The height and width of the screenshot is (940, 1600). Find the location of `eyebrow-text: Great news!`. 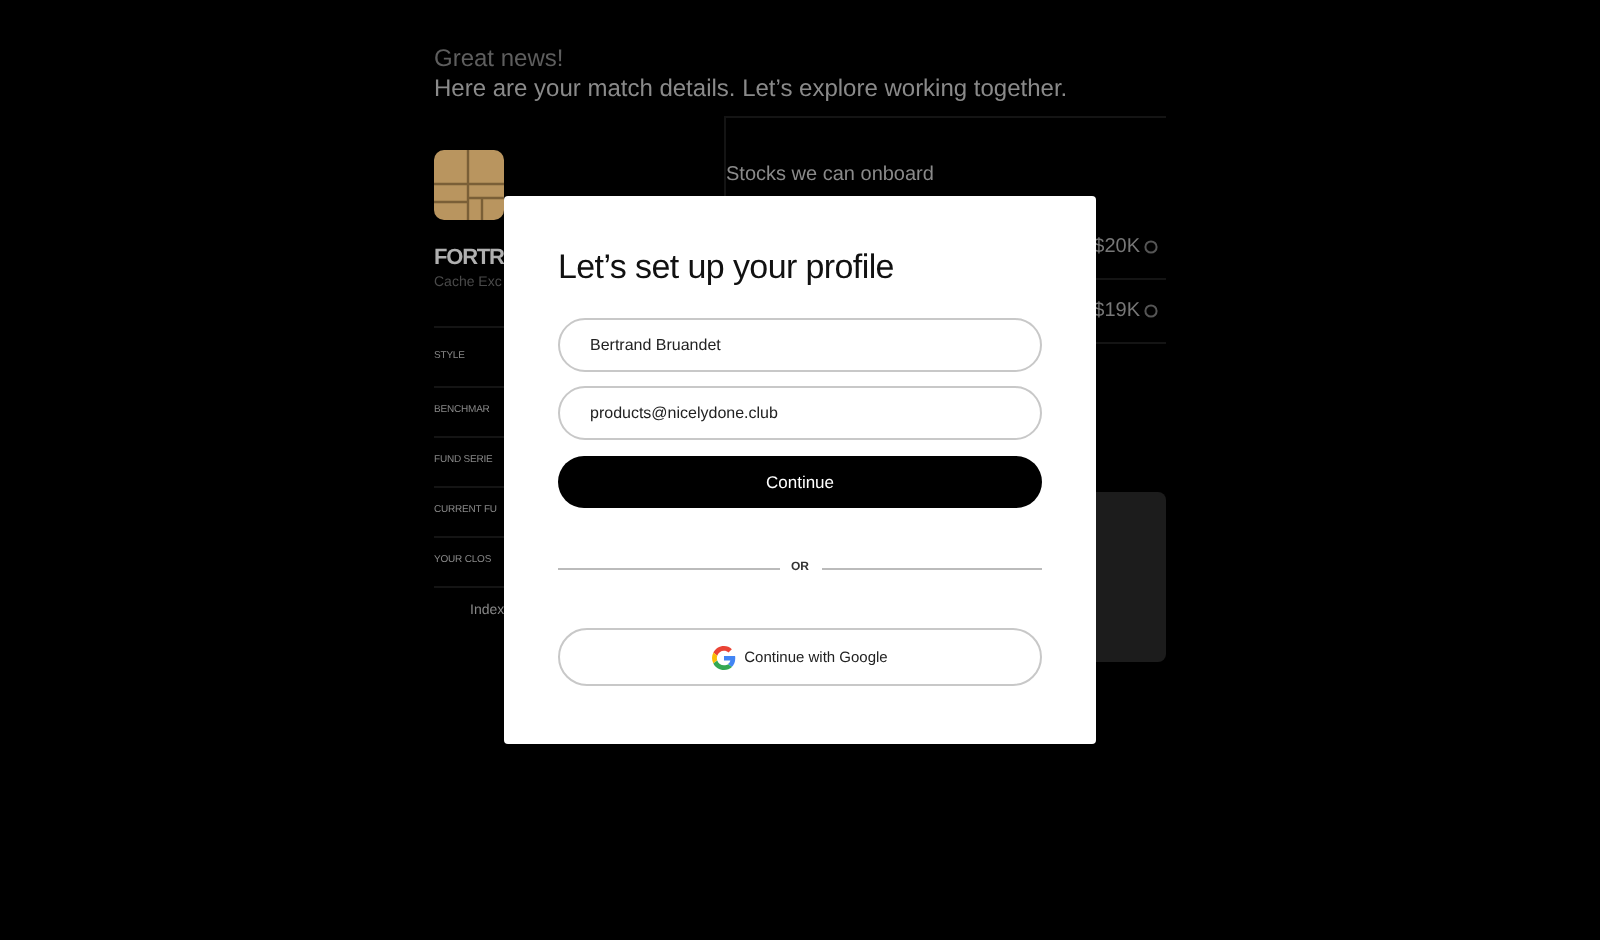

eyebrow-text: Great news! is located at coordinates (500, 59).